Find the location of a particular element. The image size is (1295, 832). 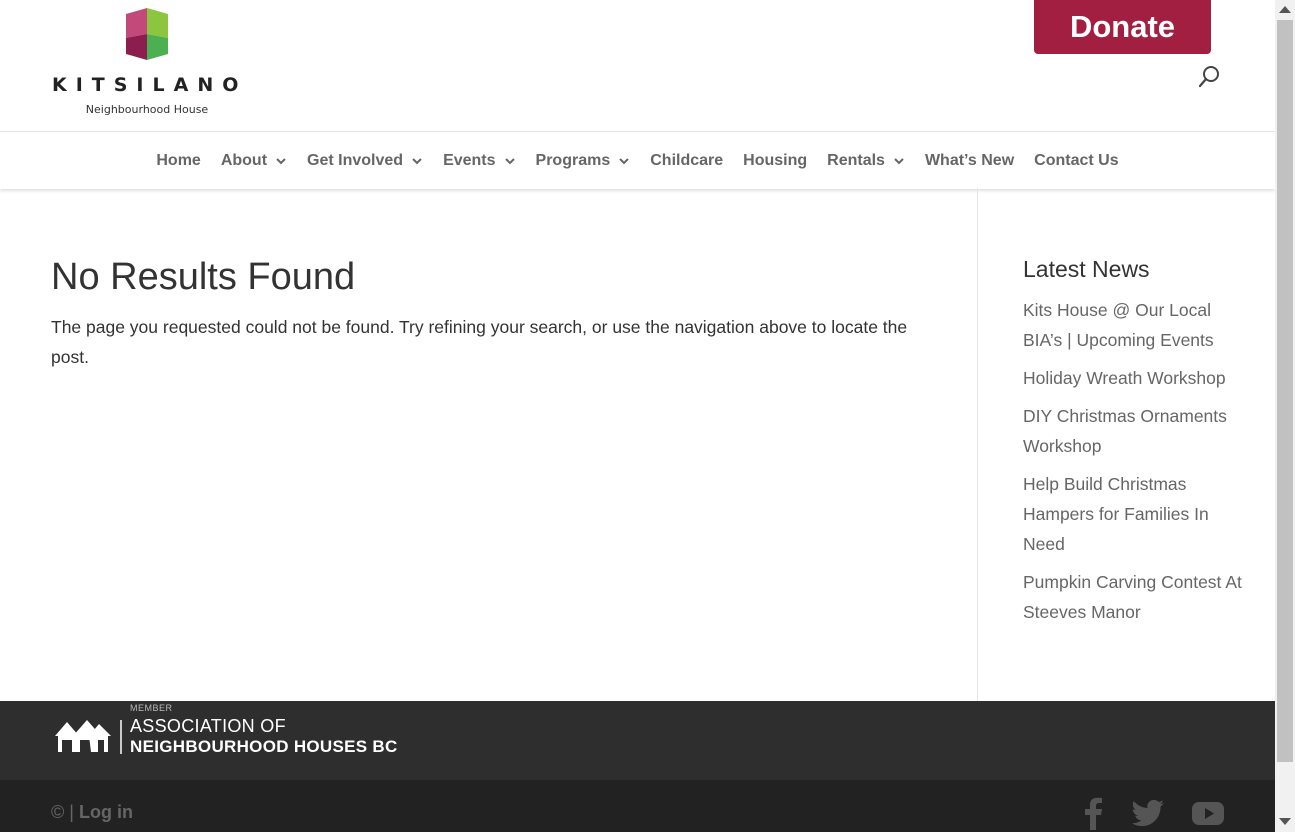

latest-news-heading: Latest News is located at coordinates (1086, 269).